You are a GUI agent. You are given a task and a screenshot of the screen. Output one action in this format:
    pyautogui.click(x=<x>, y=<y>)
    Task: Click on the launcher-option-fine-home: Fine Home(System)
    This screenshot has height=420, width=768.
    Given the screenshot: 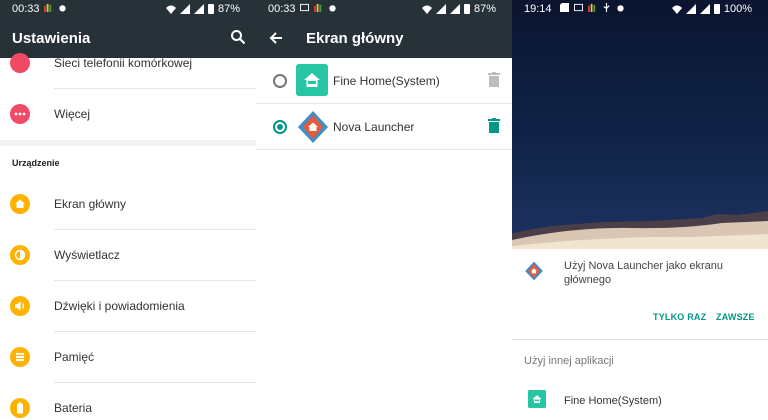 What is the action you would take?
    pyautogui.click(x=384, y=81)
    